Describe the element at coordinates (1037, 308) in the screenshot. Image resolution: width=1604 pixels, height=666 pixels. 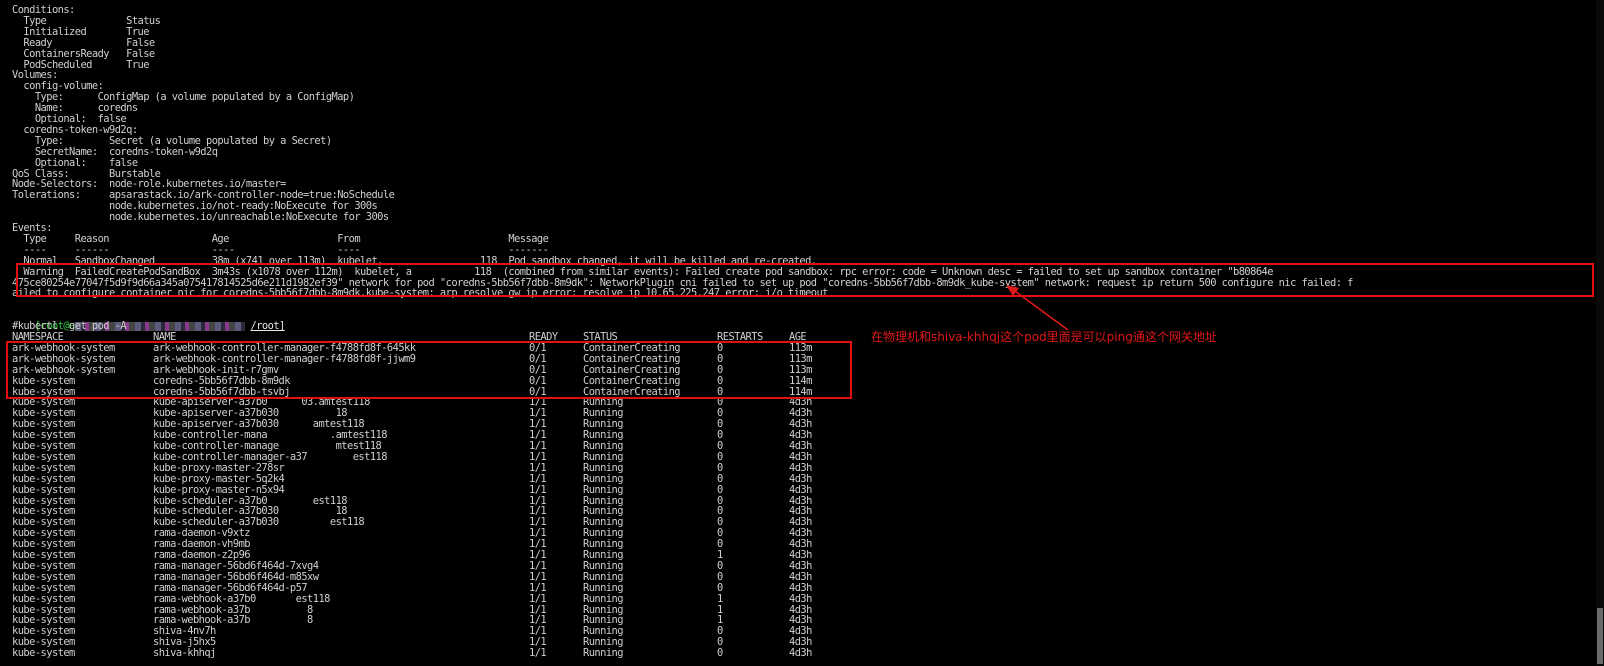
I see `annotation-arrow-icon` at that location.